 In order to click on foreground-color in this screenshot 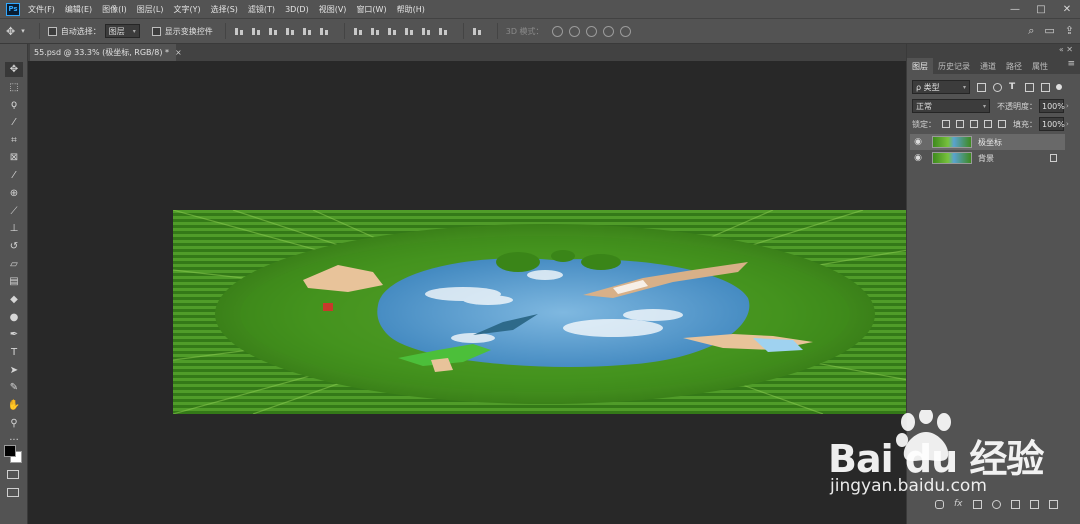, I will do `click(10, 451)`.